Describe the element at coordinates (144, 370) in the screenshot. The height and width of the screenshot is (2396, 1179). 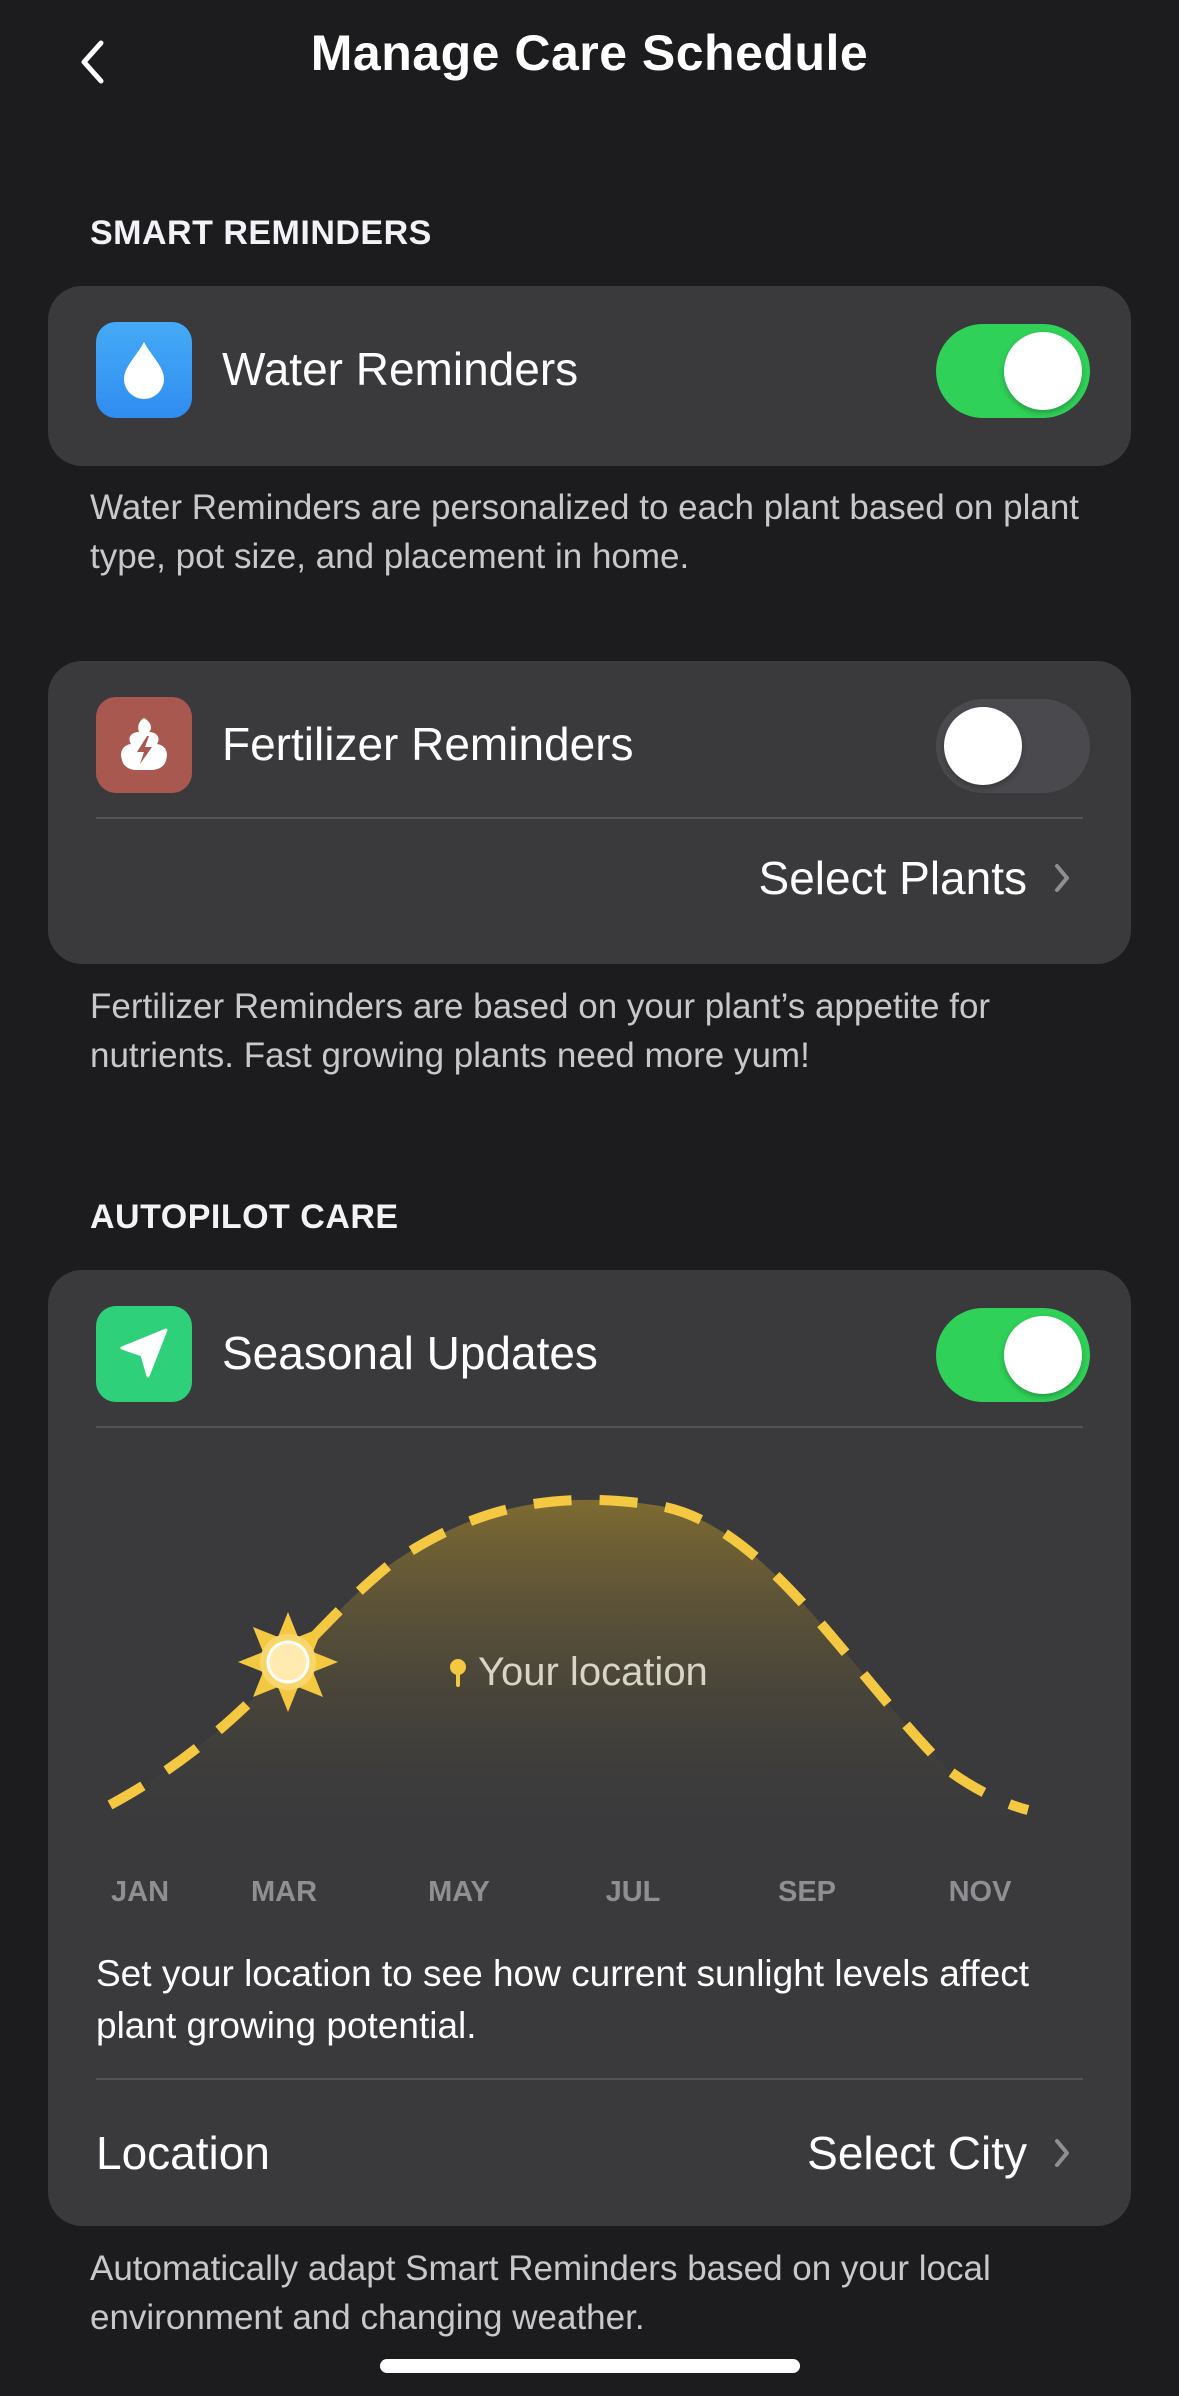
I see `water-drop-icon` at that location.